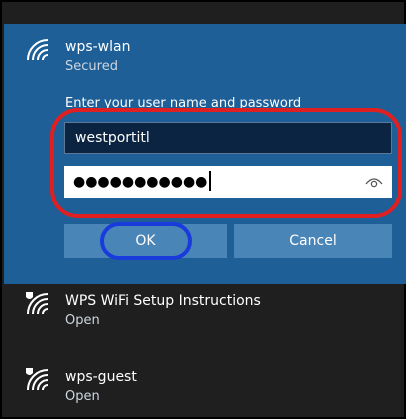 This screenshot has width=406, height=419. Describe the element at coordinates (101, 377) in the screenshot. I see `network-name: wps-guest` at that location.